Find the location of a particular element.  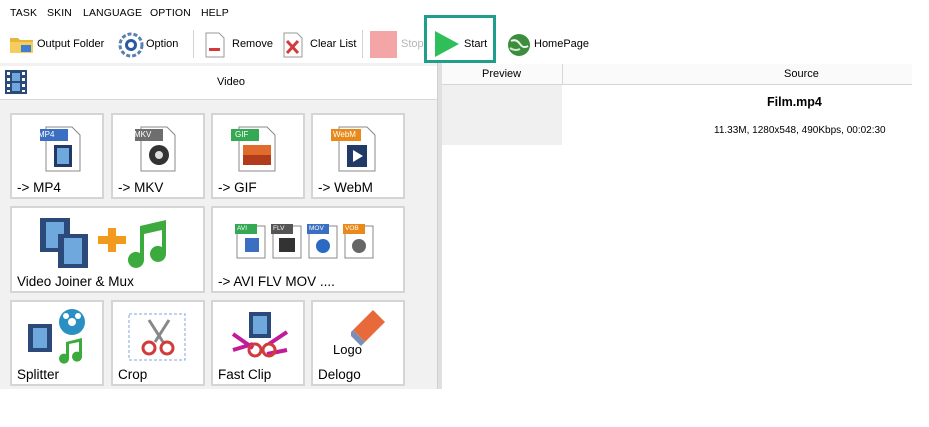

fast-clip-tile: Fast Clip is located at coordinates (258, 343).